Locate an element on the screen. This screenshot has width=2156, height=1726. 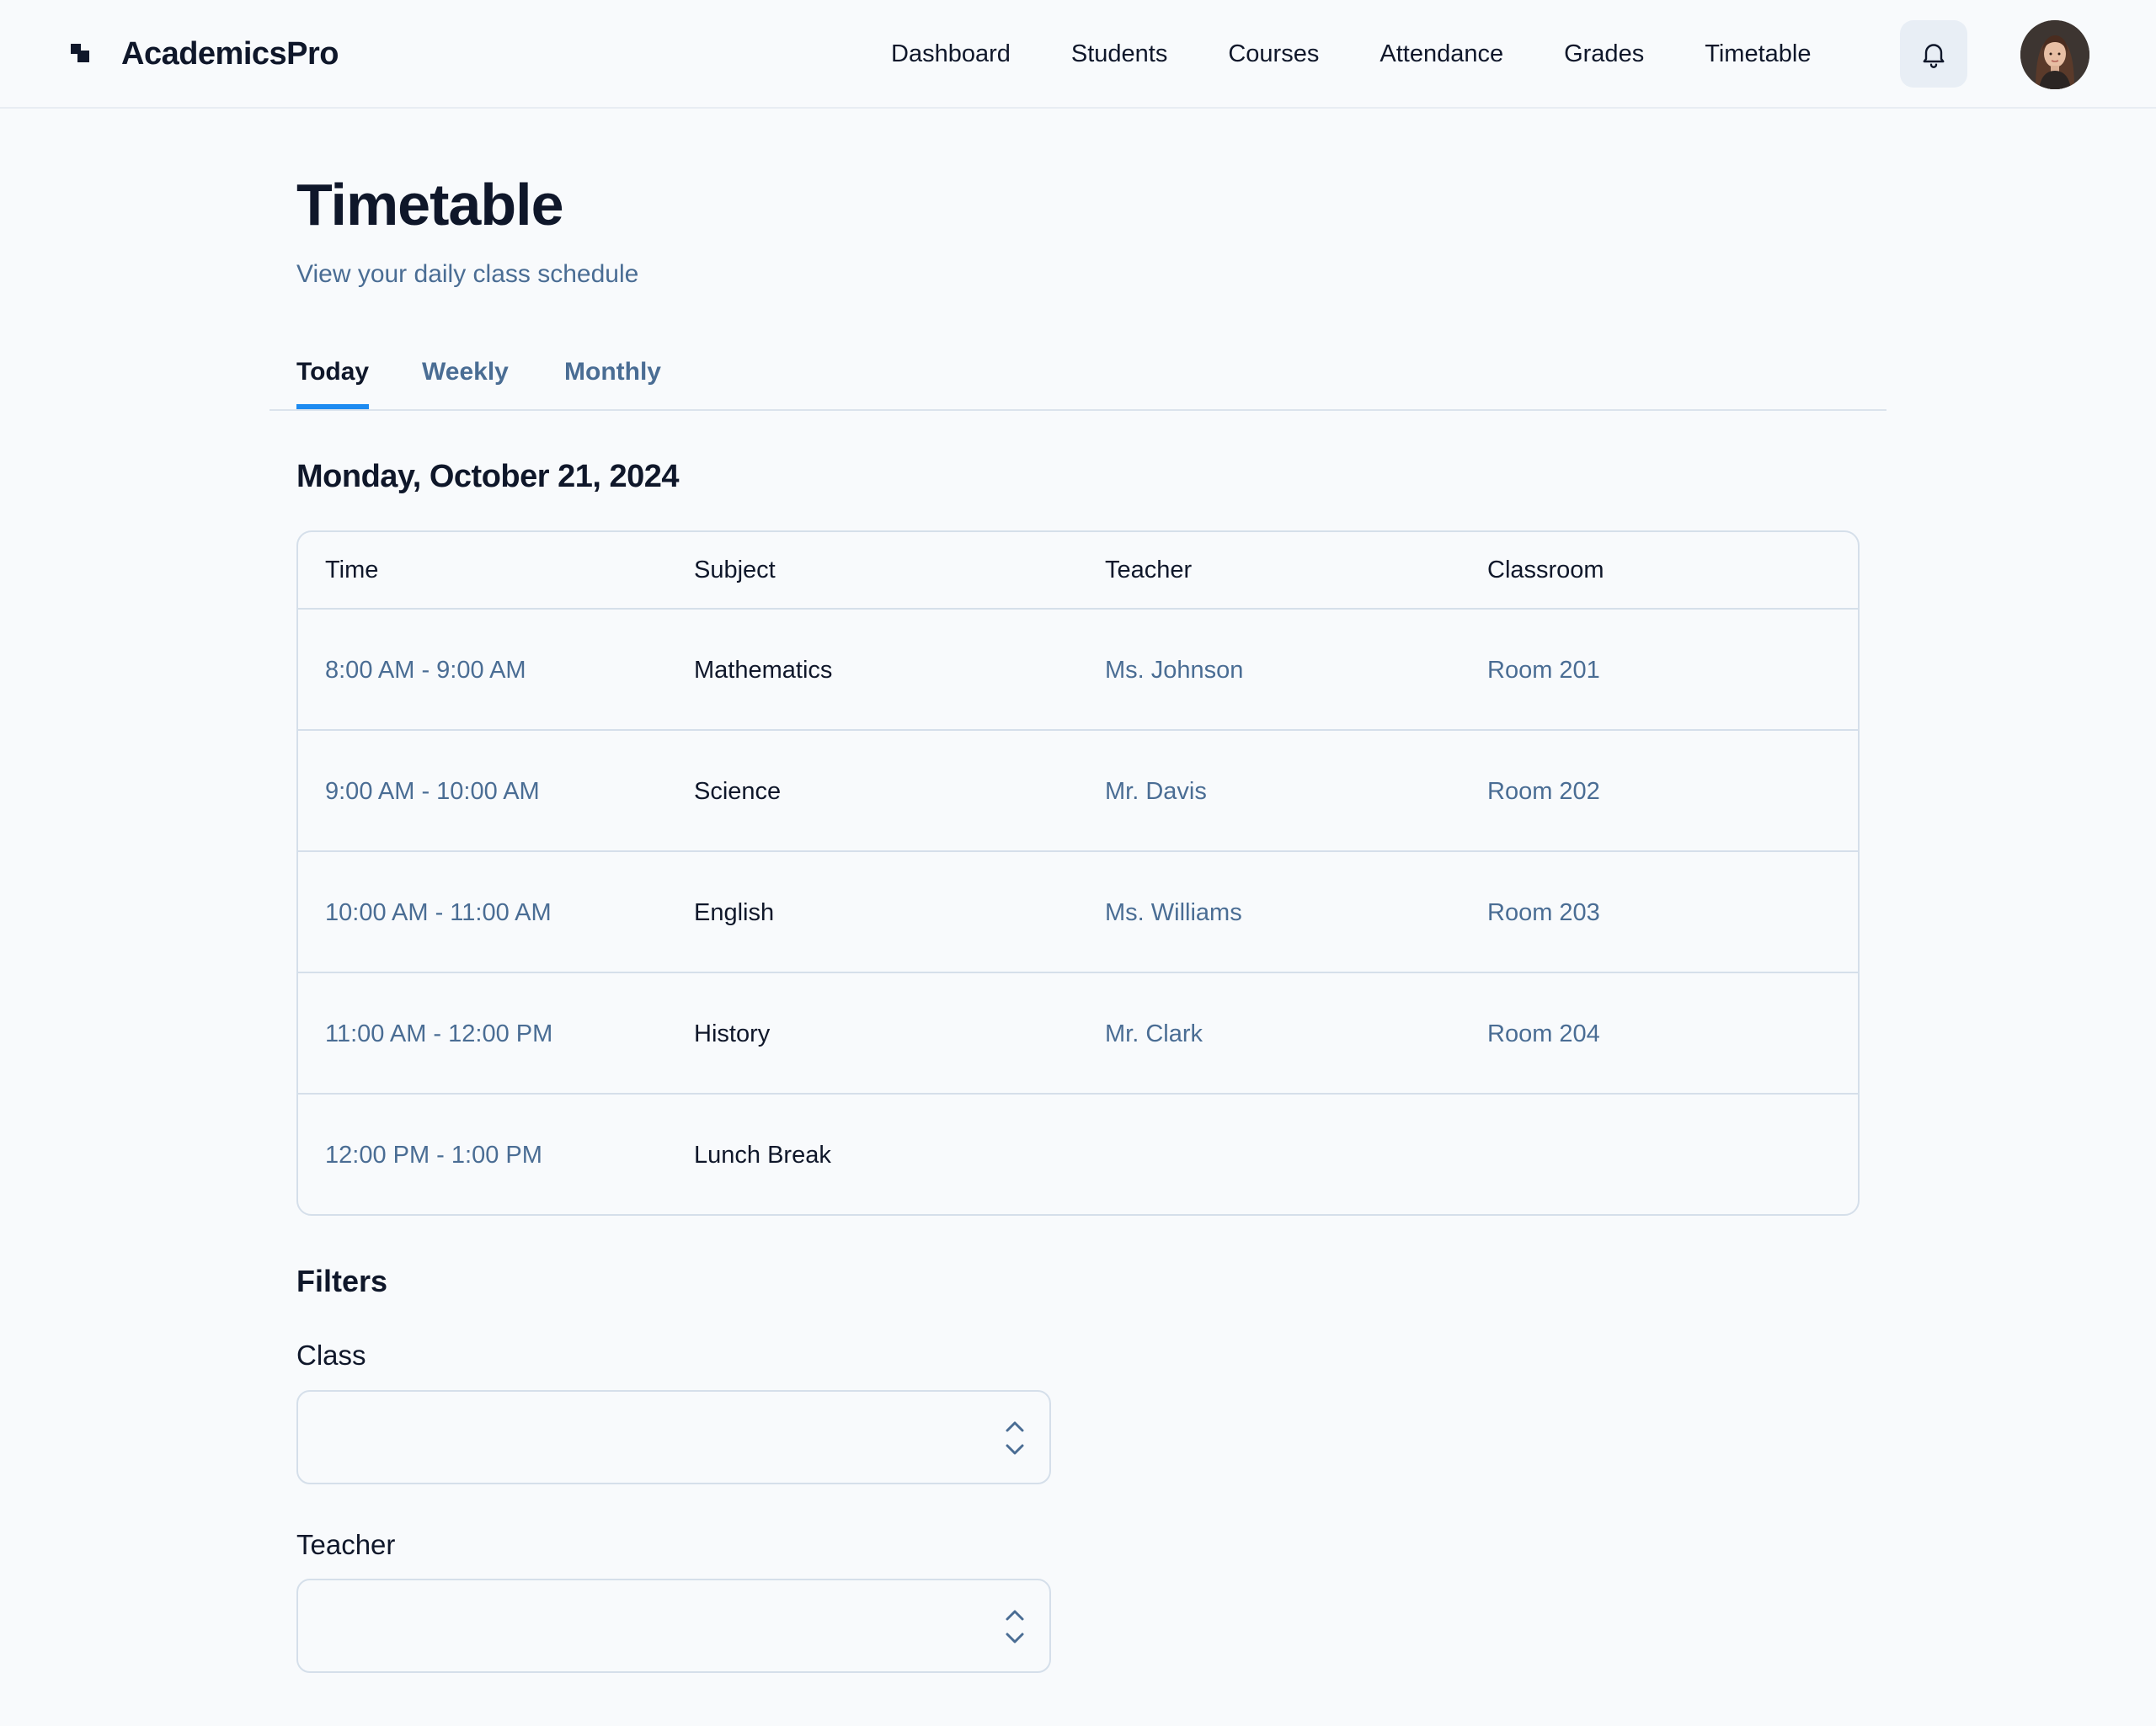
nav-item-students: Students is located at coordinates (1119, 54).